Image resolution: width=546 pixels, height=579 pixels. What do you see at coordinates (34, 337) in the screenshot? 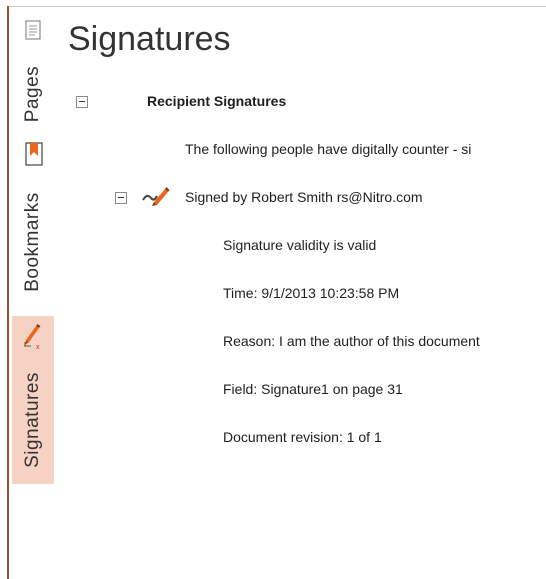
I see `signature-pen-icon: x` at bounding box center [34, 337].